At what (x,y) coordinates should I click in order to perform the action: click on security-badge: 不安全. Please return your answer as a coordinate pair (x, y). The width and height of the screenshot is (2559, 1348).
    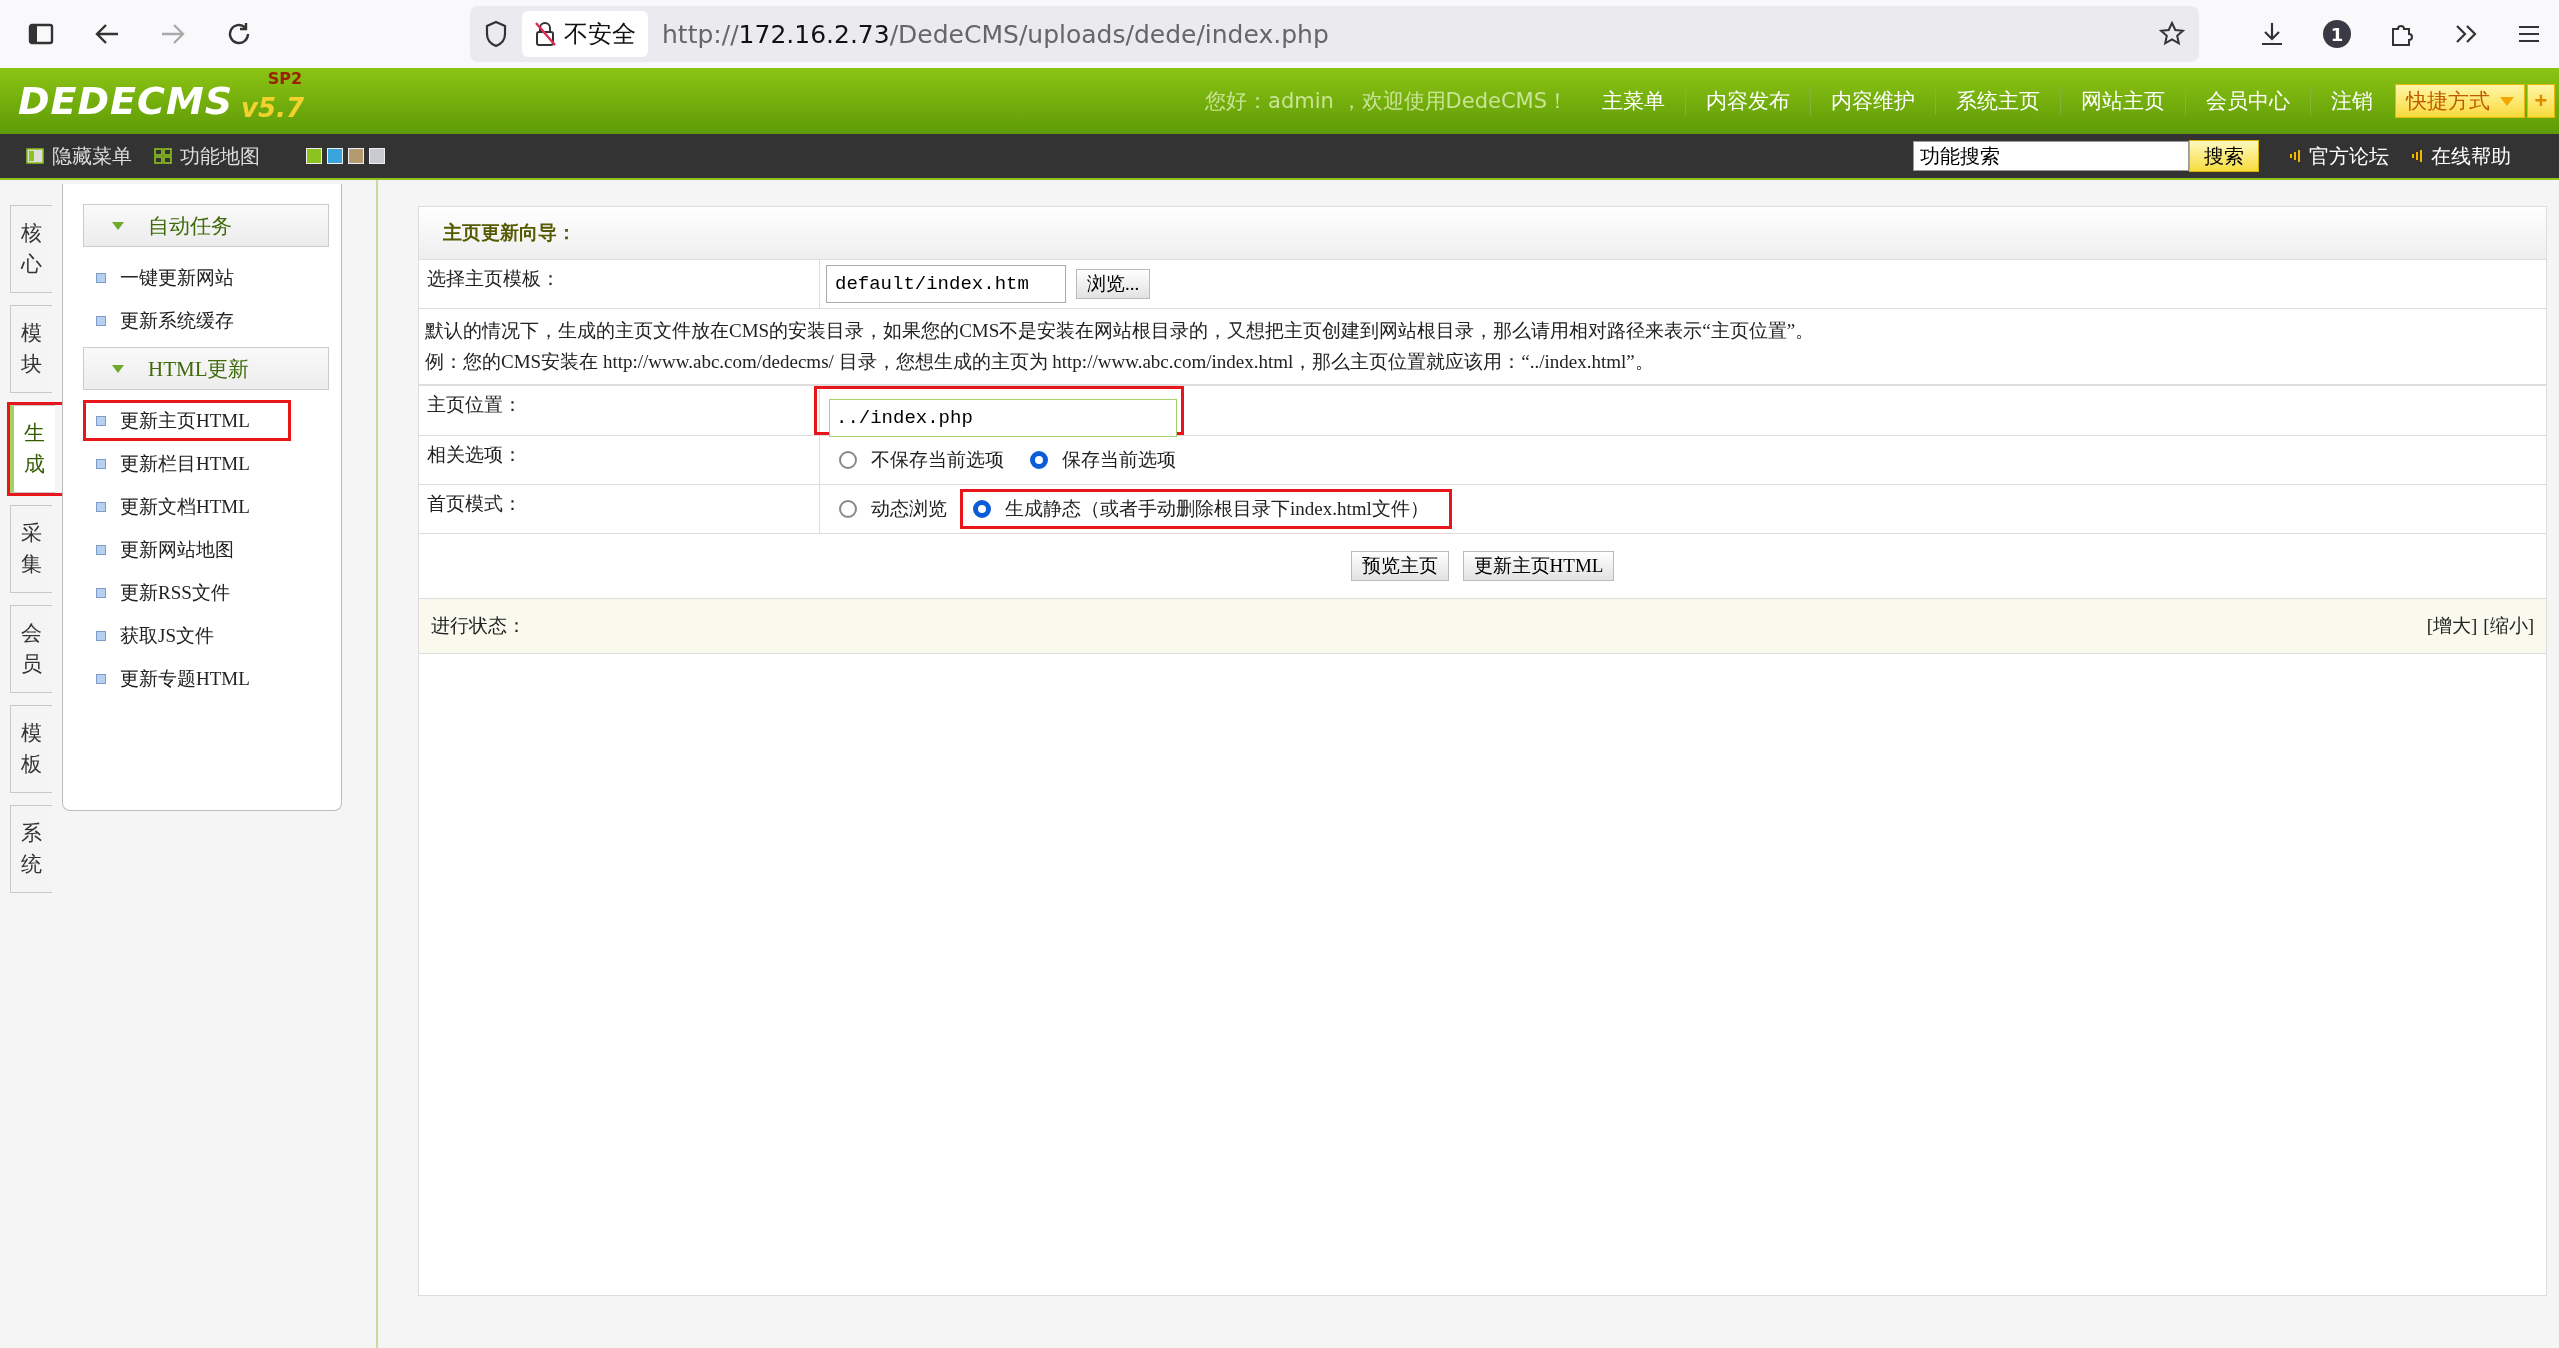
    Looking at the image, I should click on (585, 34).